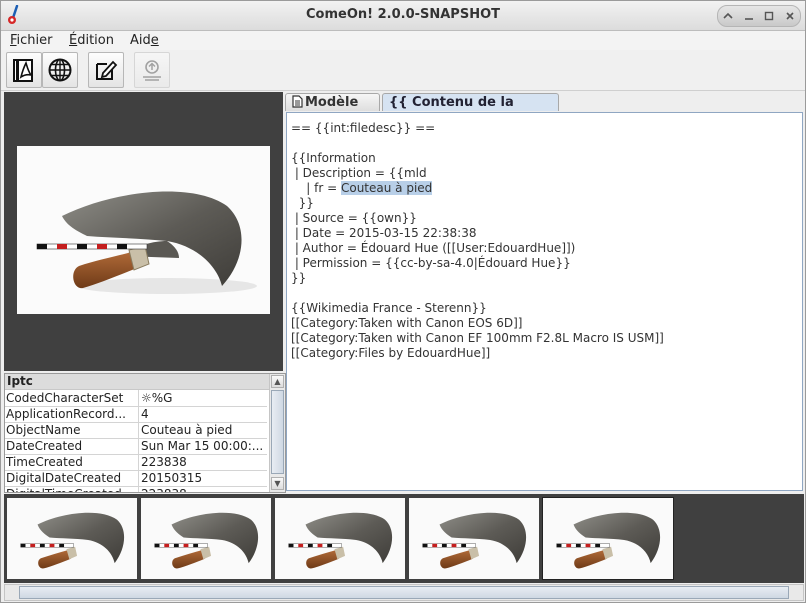 Image resolution: width=806 pixels, height=603 pixels. What do you see at coordinates (398, 102) in the screenshot?
I see `braces-icon: {{` at bounding box center [398, 102].